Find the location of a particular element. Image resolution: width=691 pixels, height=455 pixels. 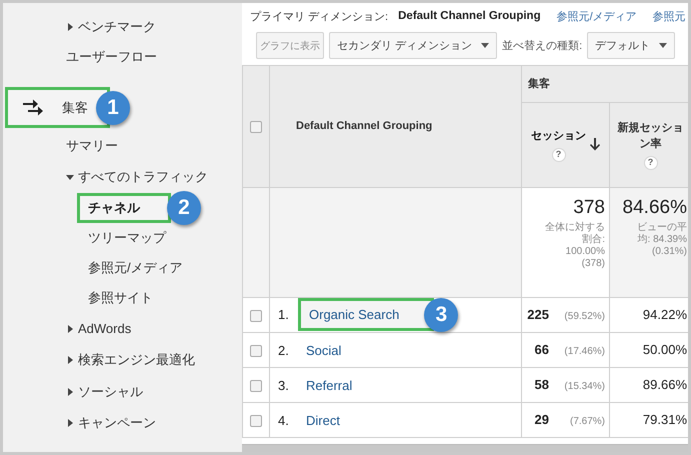

dimension-tab: Default Channel Grouping is located at coordinates (469, 16).